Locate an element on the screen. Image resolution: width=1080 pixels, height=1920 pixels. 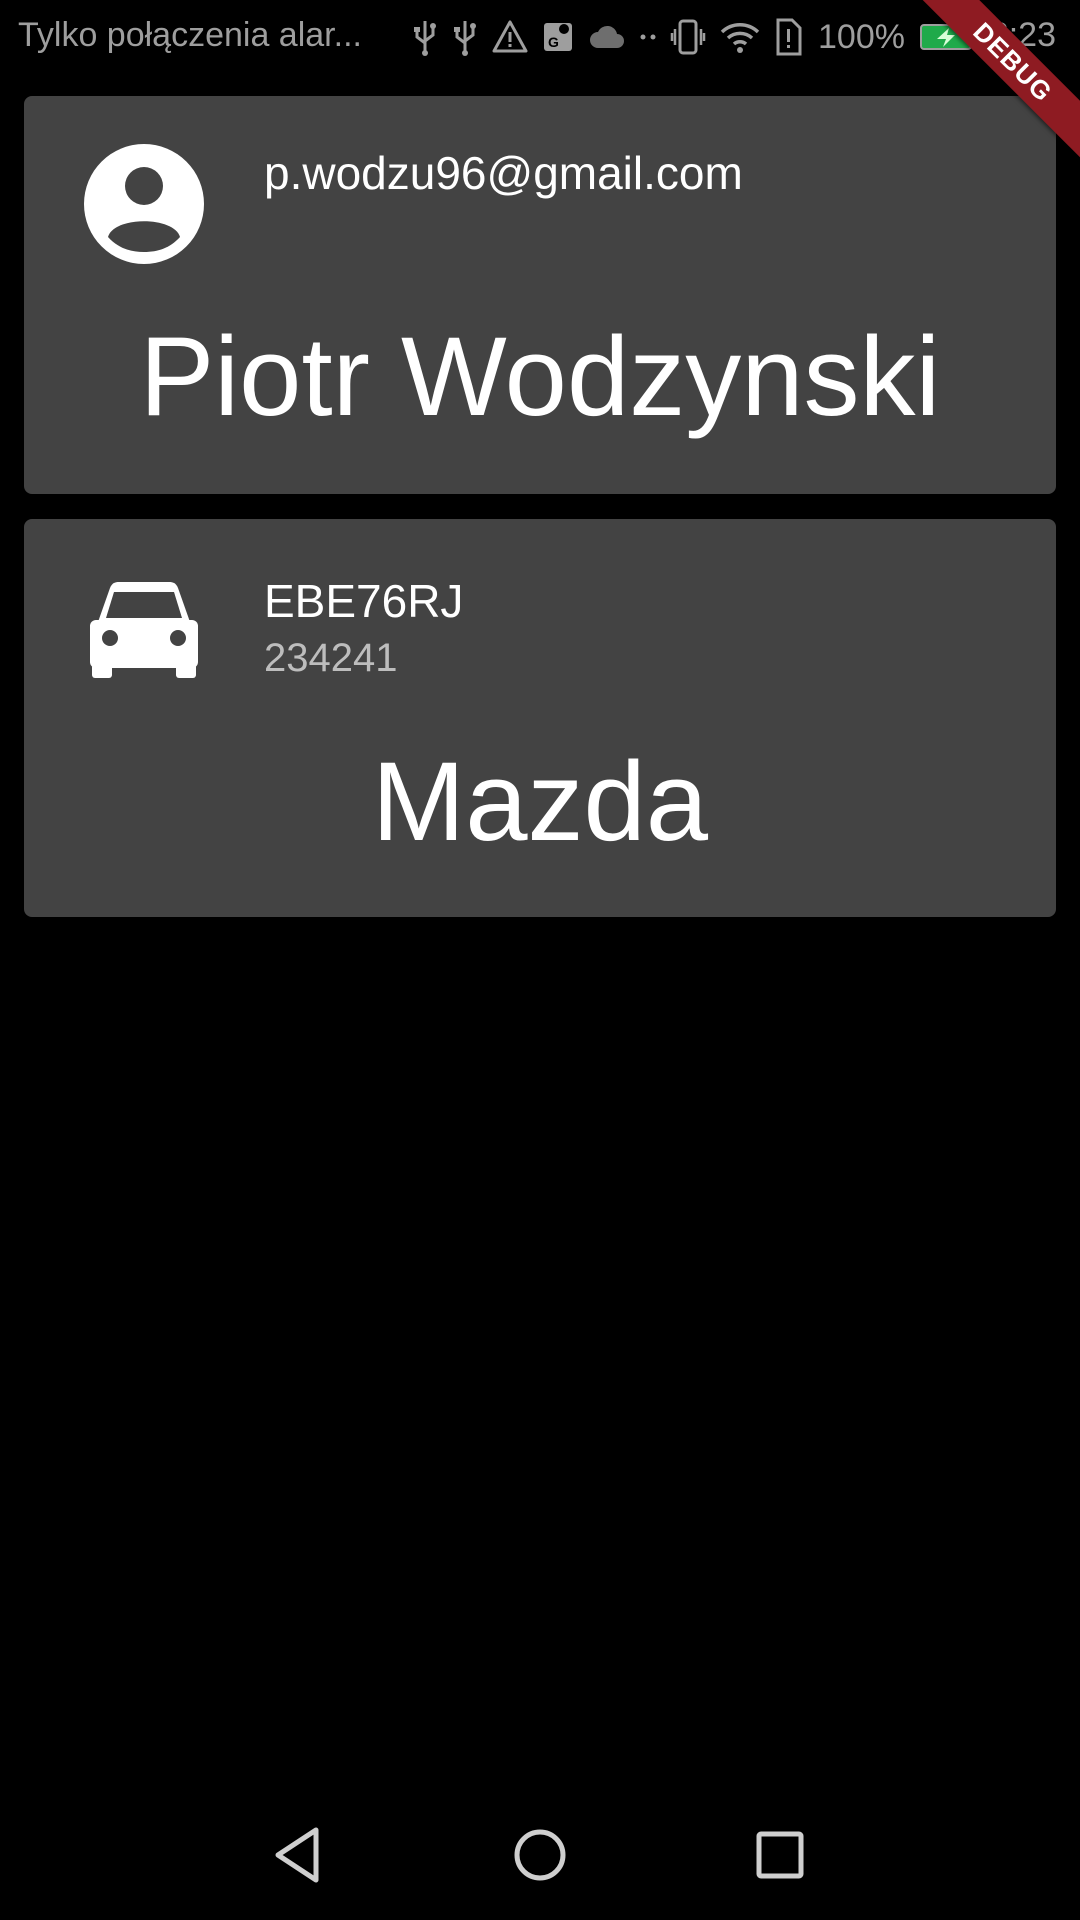
user-name: Piotr Wodzynski is located at coordinates (540, 376).